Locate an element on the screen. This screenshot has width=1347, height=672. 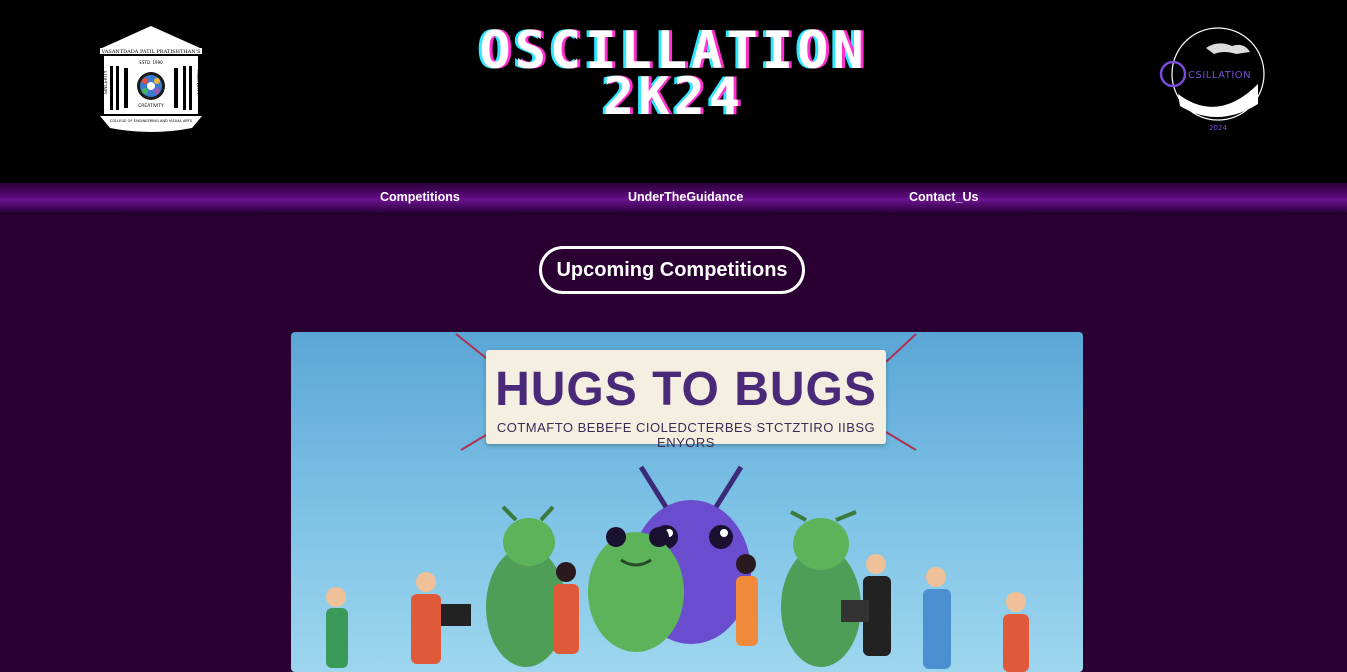
event-logo-year: 2024 is located at coordinates (1218, 128).